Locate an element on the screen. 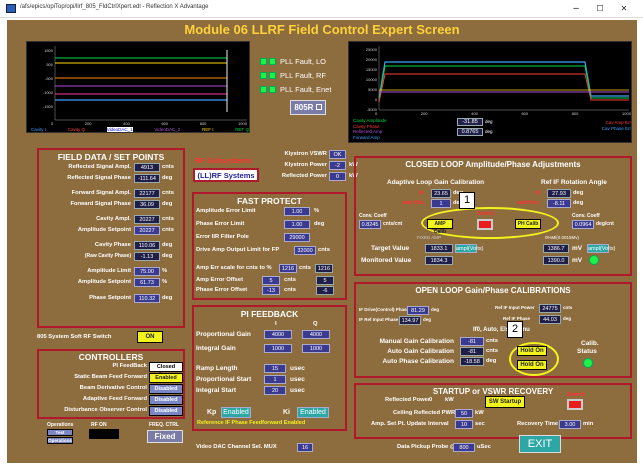  soft-switch-label: 805 System Soft RF Switch is located at coordinates (74, 337).